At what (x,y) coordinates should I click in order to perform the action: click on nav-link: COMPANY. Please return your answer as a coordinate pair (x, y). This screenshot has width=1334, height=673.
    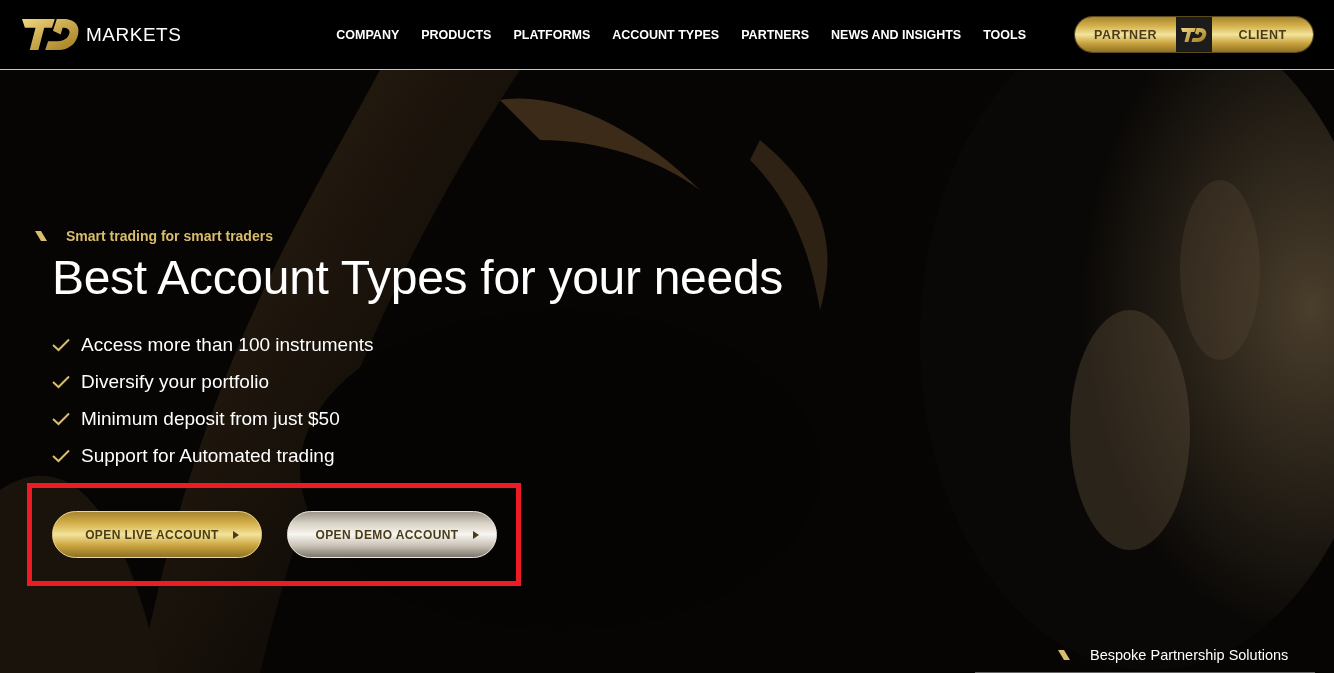
    Looking at the image, I should click on (368, 34).